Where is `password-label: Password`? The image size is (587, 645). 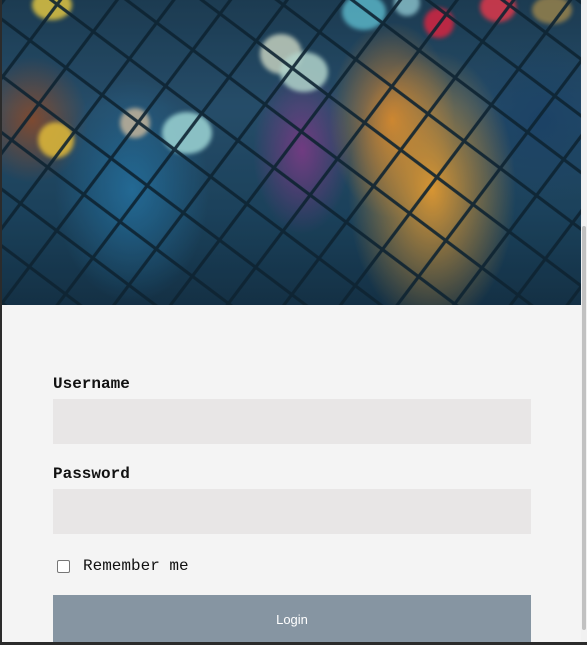
password-label: Password is located at coordinates (91, 474).